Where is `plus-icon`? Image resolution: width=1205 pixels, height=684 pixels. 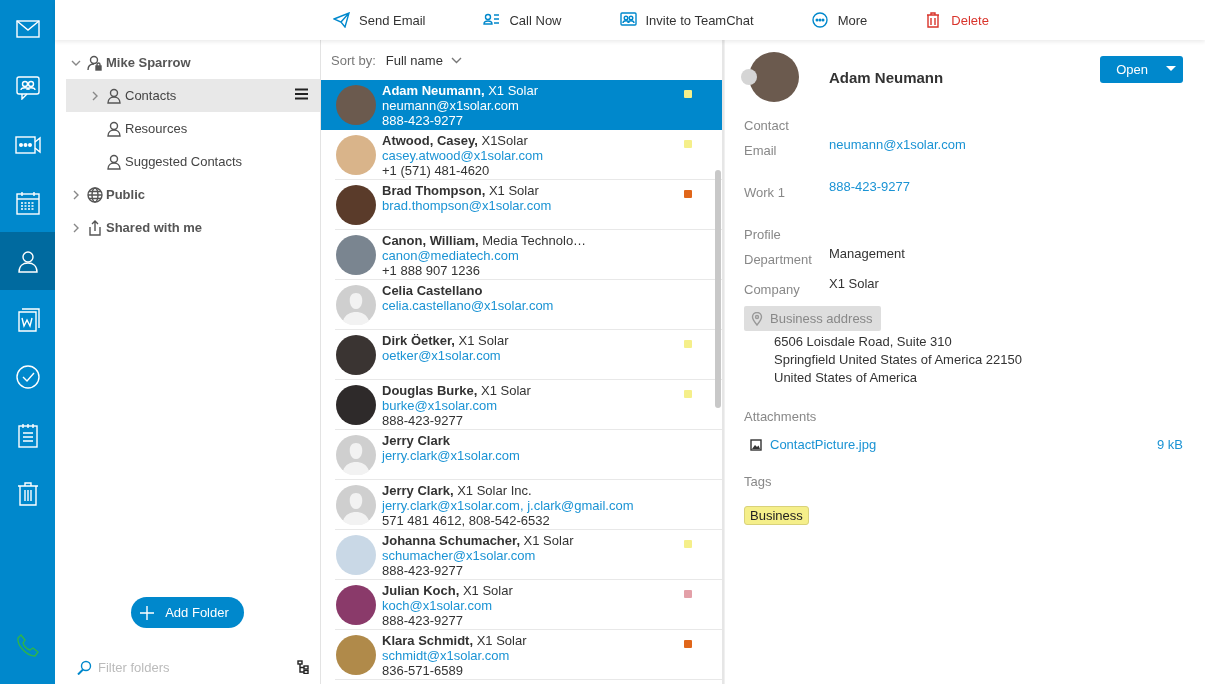
plus-icon is located at coordinates (147, 612).